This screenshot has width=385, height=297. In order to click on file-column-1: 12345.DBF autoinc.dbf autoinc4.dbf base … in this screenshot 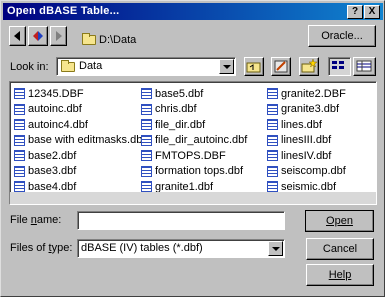, I will do `click(79, 140)`.